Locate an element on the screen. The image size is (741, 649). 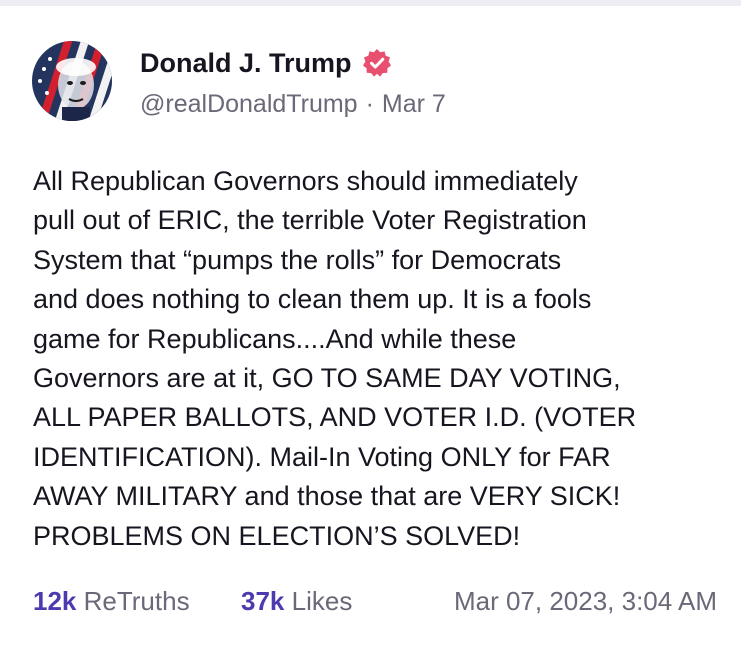
verified-badge-icon is located at coordinates (377, 63).